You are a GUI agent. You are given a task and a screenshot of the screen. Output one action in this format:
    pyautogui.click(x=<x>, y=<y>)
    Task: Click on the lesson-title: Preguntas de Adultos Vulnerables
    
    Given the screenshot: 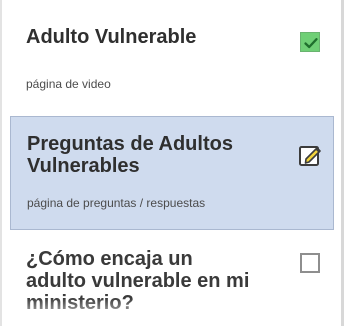 What is the action you would take?
    pyautogui.click(x=130, y=155)
    